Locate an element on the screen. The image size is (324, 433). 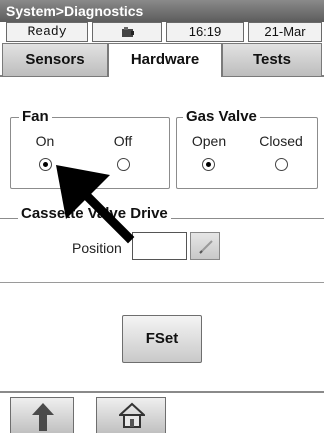
tab-bar: Sensors Hardware Tests is located at coordinates (162, 61).